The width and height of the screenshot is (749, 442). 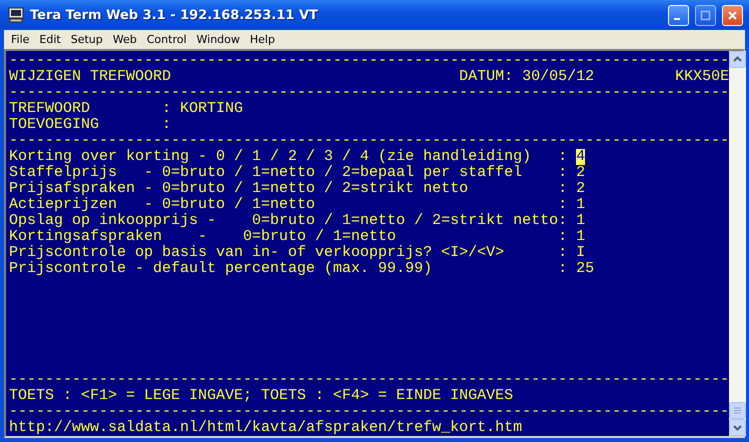 What do you see at coordinates (702, 77) in the screenshot?
I see `screen-code: KKX50E` at bounding box center [702, 77].